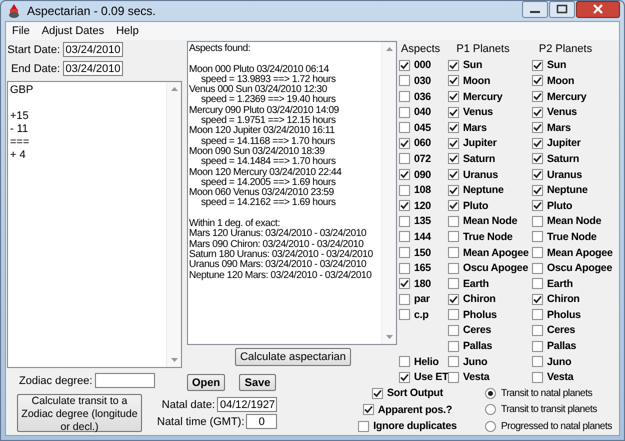 This screenshot has width=625, height=441. Describe the element at coordinates (21, 31) in the screenshot. I see `menu-item: File` at that location.